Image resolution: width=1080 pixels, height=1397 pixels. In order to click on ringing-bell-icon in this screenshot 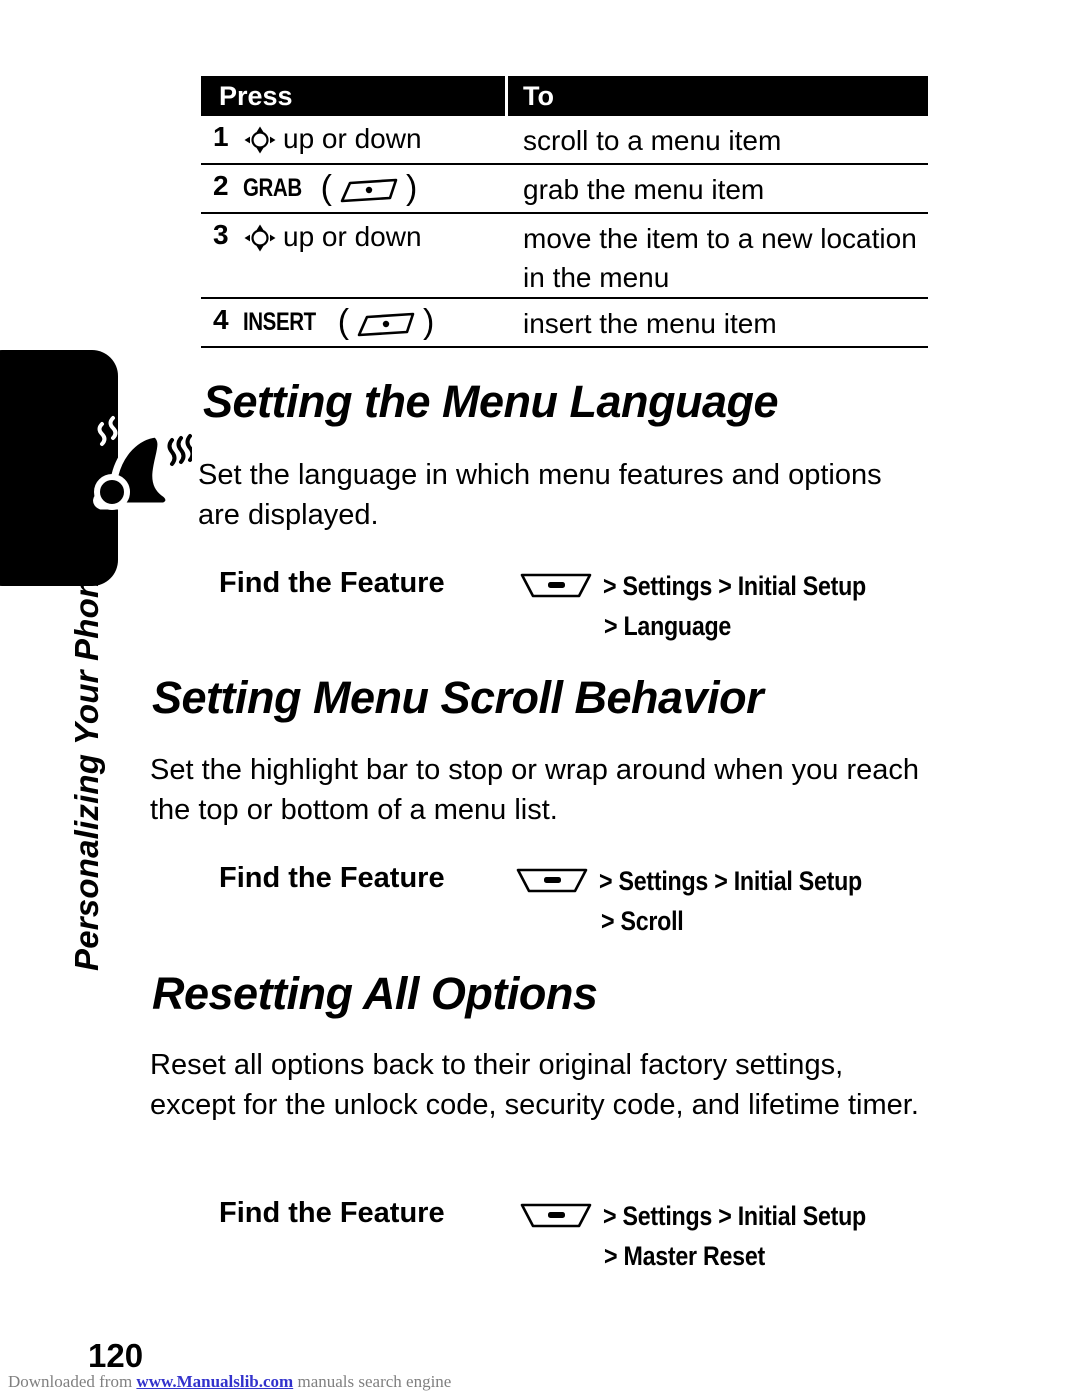, I will do `click(127, 464)`.